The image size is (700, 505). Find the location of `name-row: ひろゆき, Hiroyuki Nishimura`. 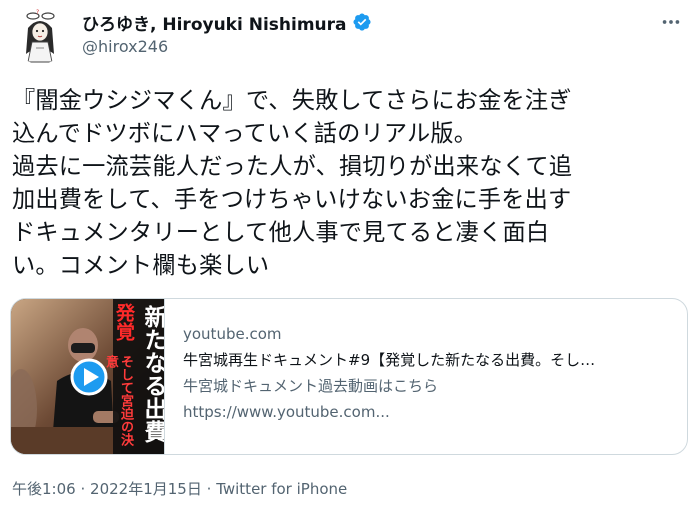

name-row: ひろゆき, Hiroyuki Nishimura is located at coordinates (227, 22).